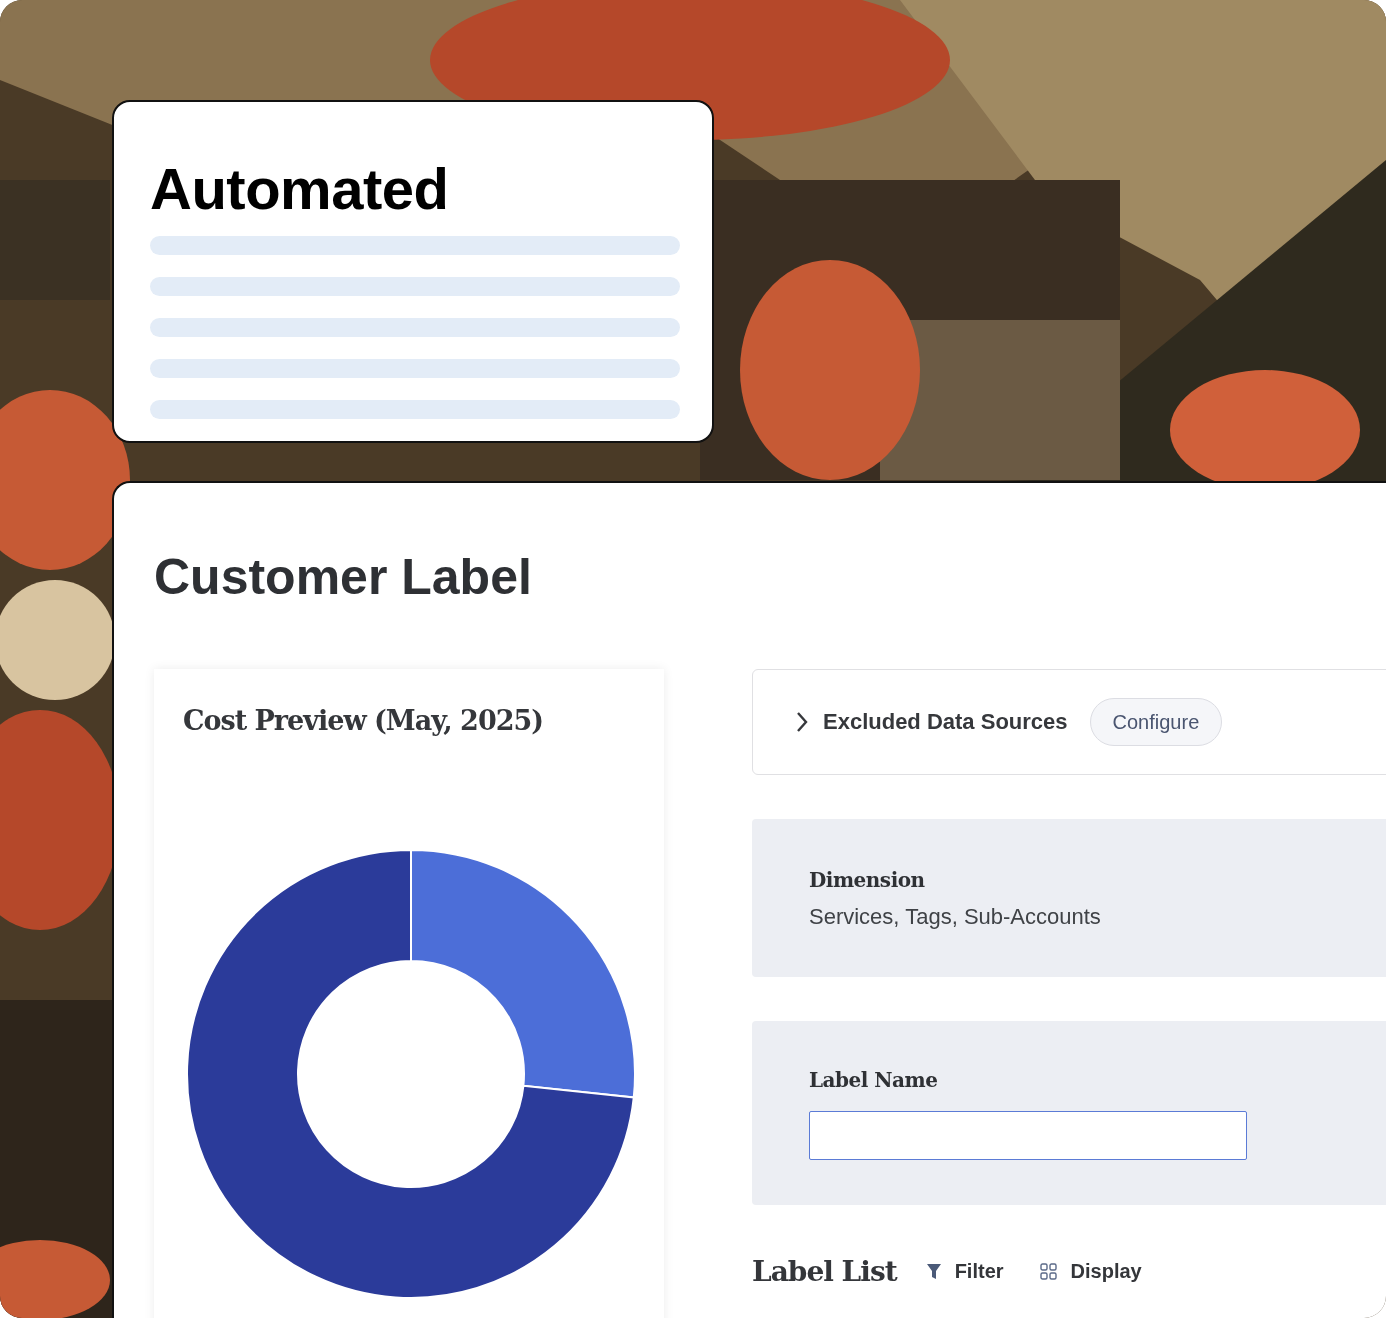  I want to click on dimension-value: Services, Tags, Sub-Accounts, so click(955, 917).